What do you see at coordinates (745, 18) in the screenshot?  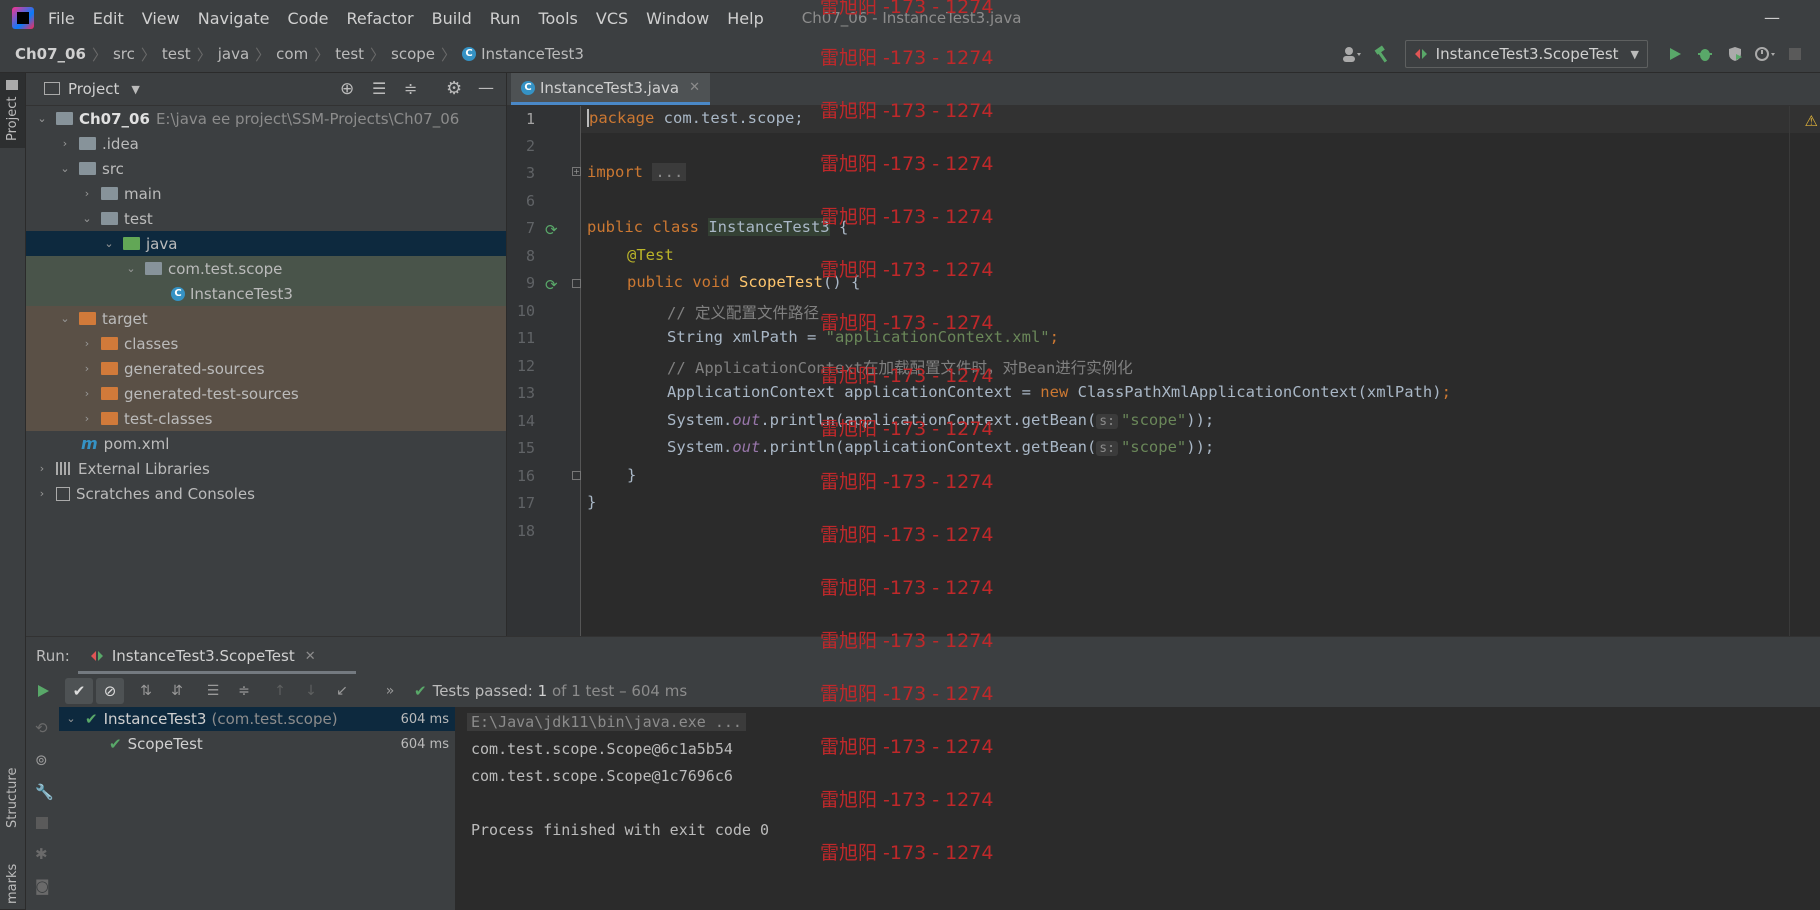 I see `menu-help: Help` at bounding box center [745, 18].